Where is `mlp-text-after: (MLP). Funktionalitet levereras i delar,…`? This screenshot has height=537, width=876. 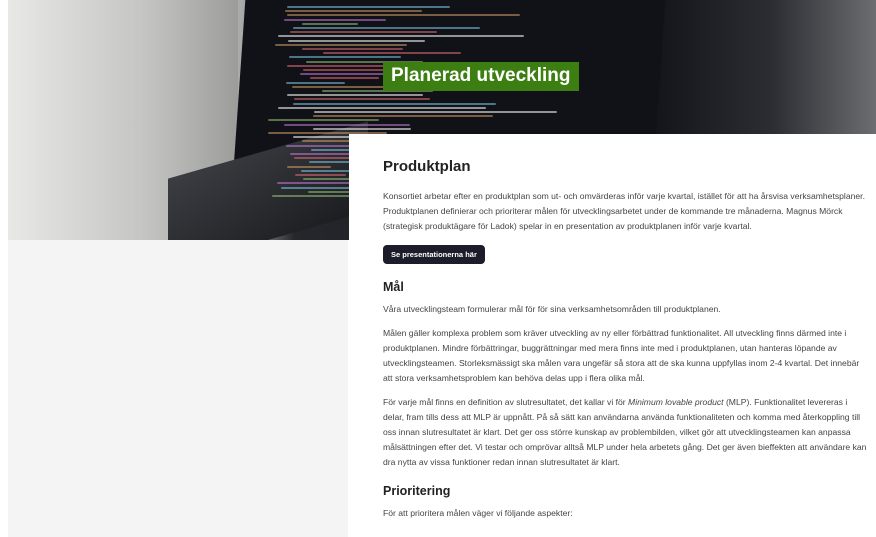
mlp-text-after: (MLP). Funktionalitet levereras i delar,… is located at coordinates (625, 432).